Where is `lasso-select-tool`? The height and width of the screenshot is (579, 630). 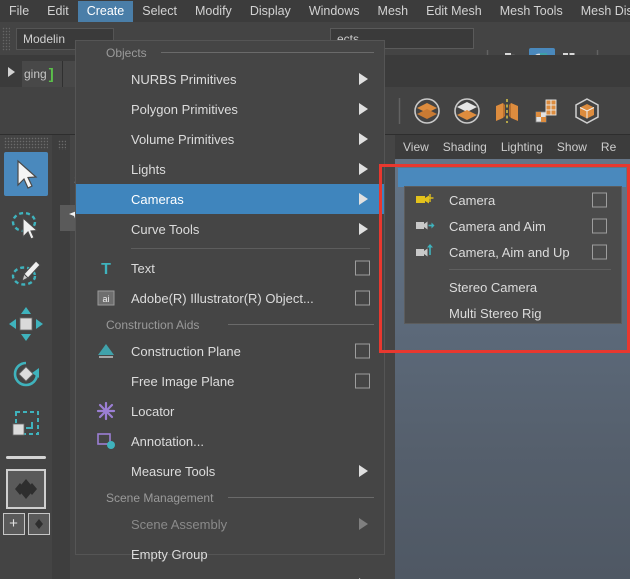
lasso-select-tool is located at coordinates (26, 224).